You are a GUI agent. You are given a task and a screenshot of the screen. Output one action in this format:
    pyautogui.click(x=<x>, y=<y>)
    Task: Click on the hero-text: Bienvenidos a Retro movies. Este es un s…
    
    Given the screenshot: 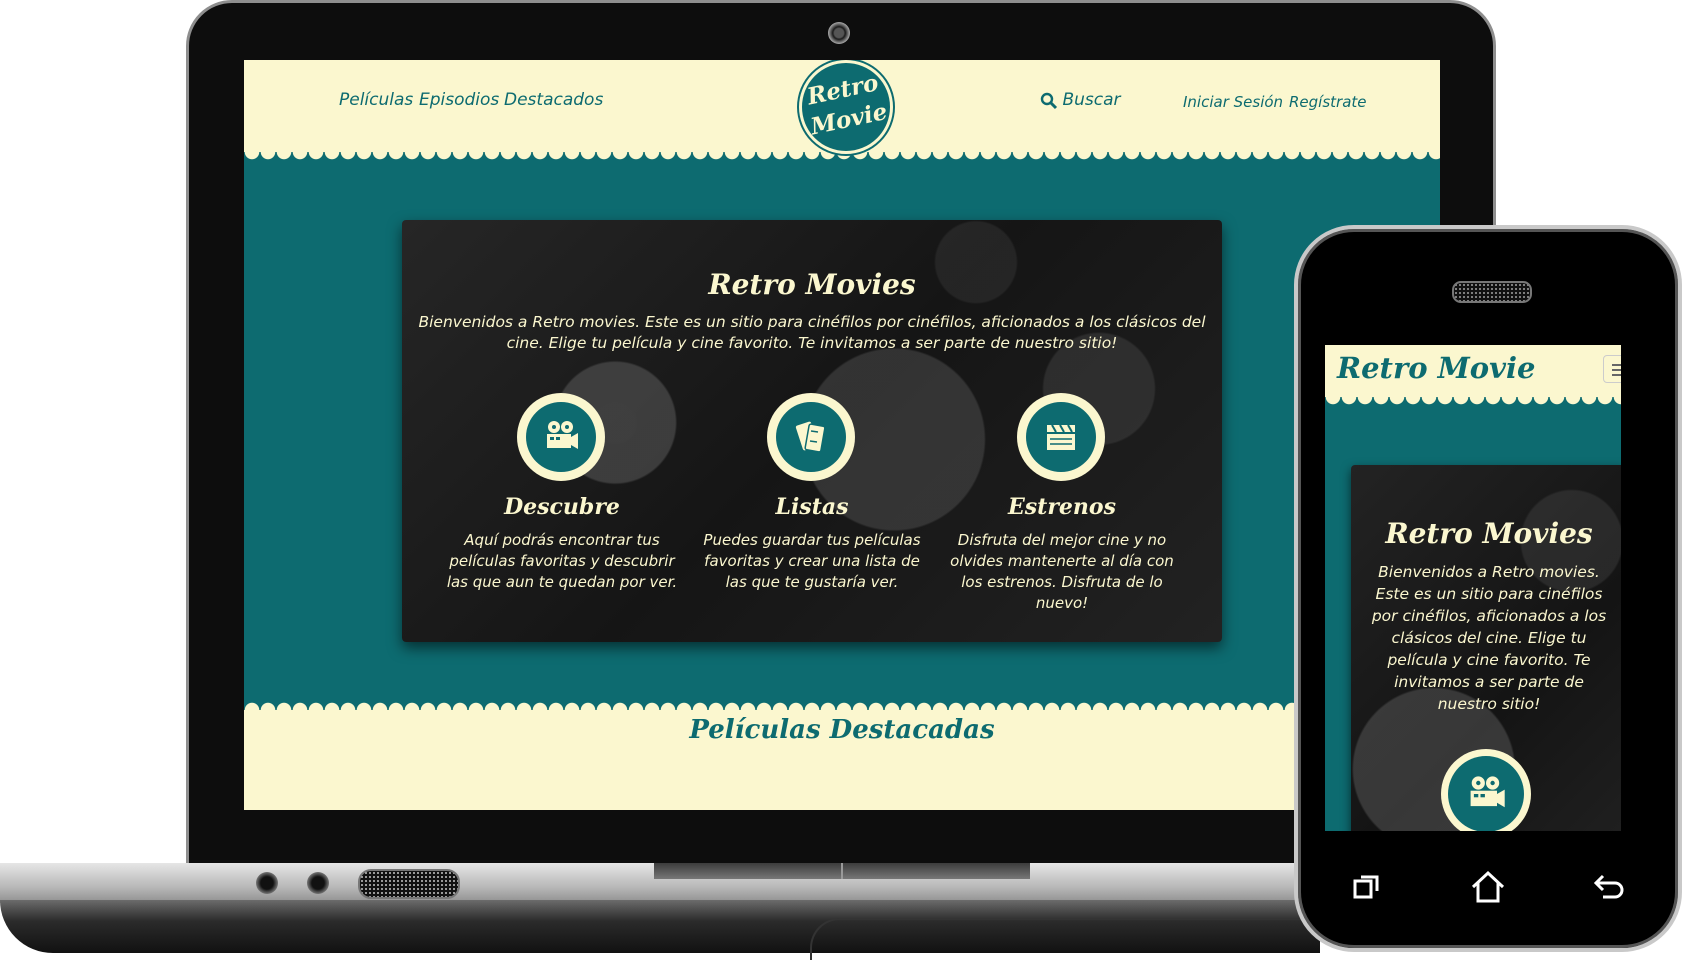 What is the action you would take?
    pyautogui.click(x=812, y=332)
    